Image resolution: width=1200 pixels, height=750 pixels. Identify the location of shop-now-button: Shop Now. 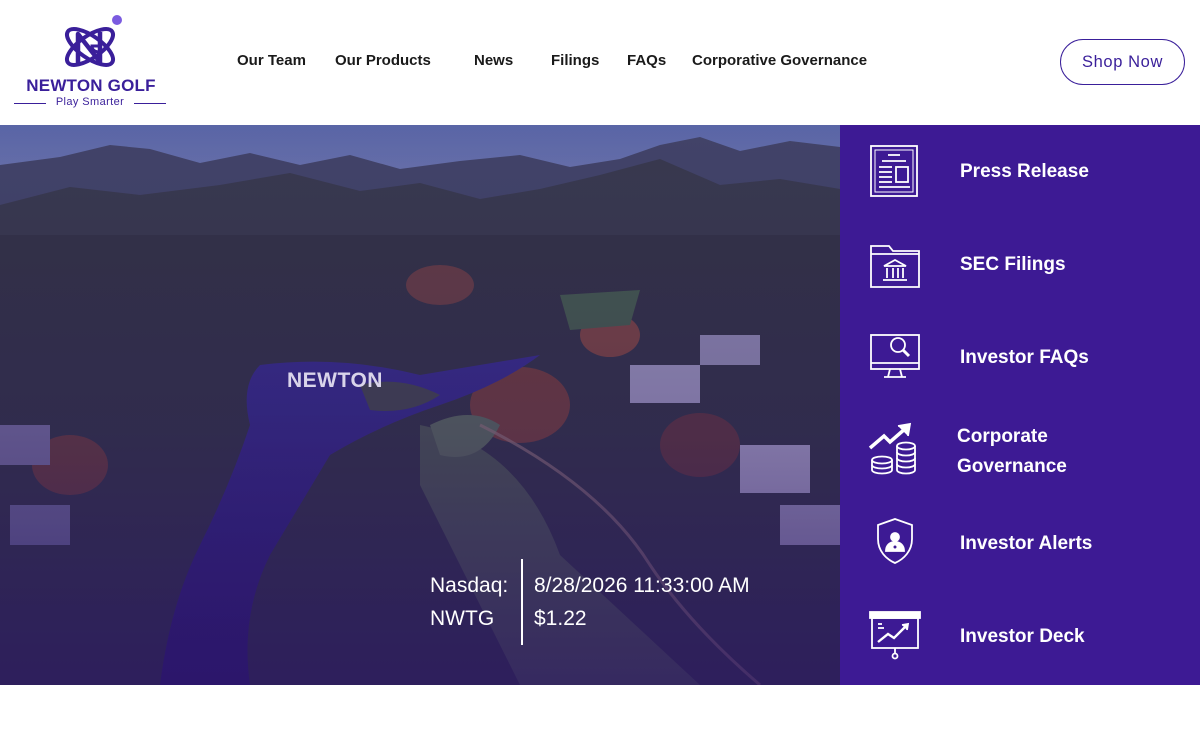
(1122, 62).